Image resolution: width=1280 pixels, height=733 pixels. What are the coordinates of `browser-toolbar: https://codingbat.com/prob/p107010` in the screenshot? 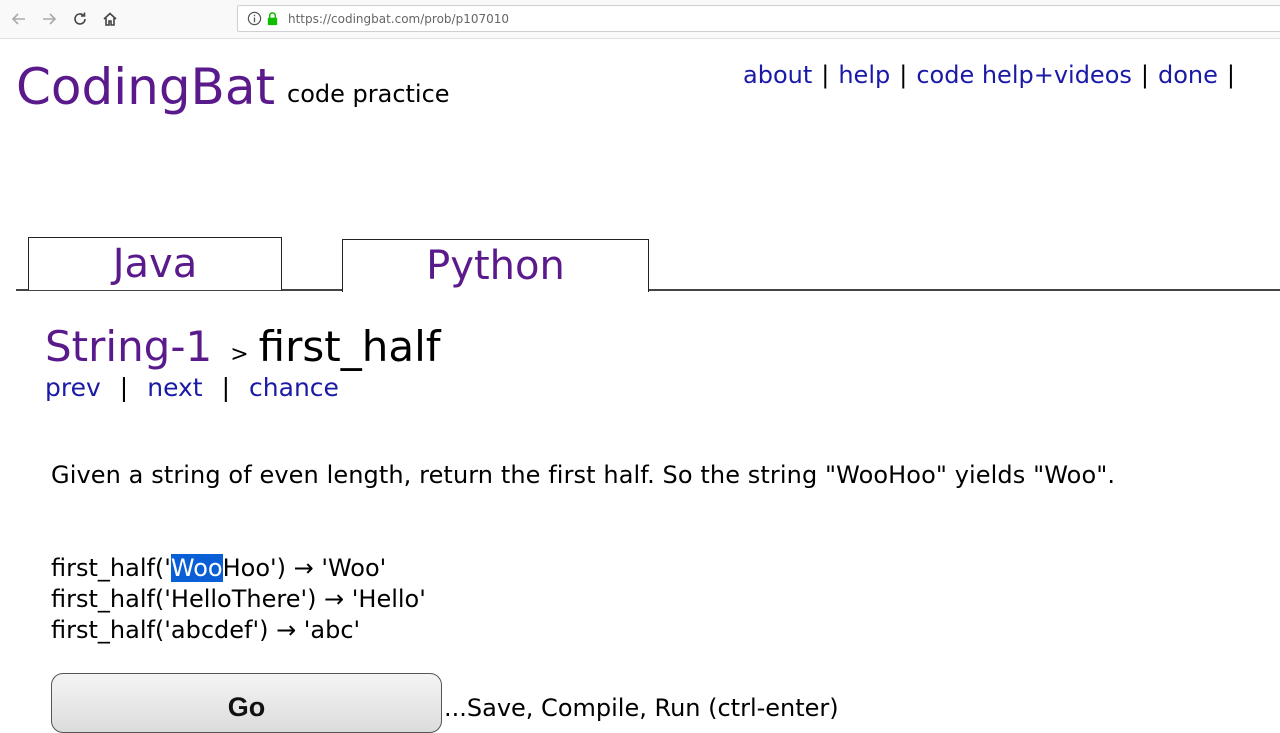 It's located at (640, 19).